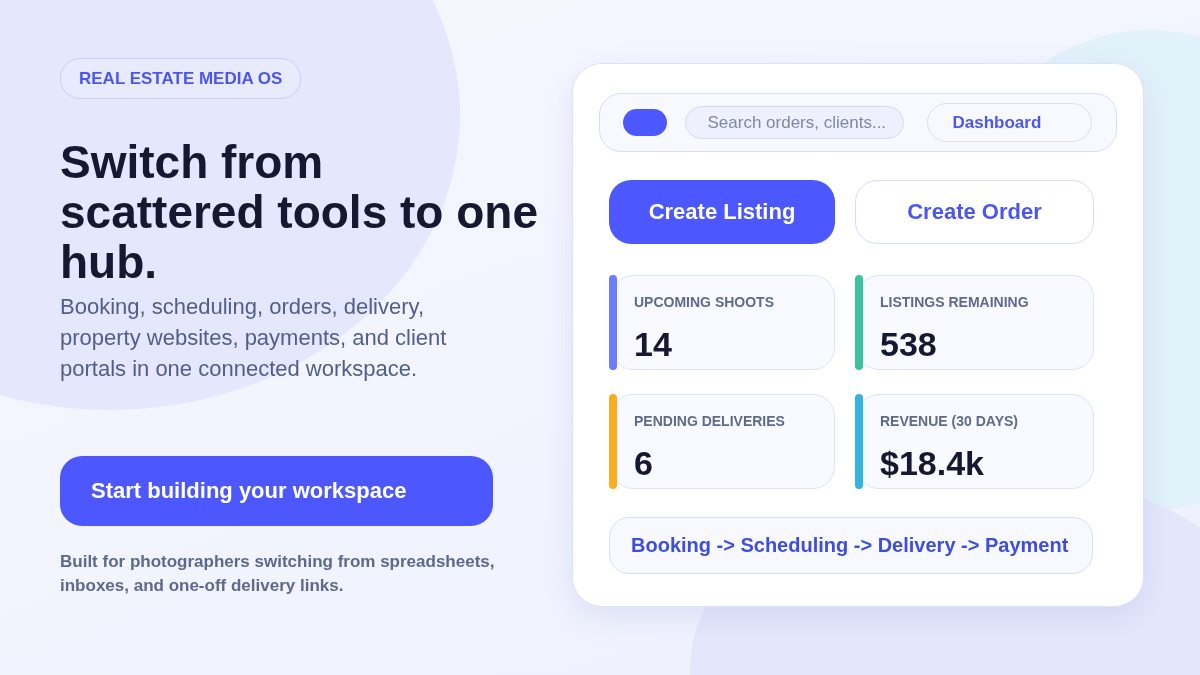 The width and height of the screenshot is (1200, 675). What do you see at coordinates (722, 212) in the screenshot?
I see `primary-button: Create Listing` at bounding box center [722, 212].